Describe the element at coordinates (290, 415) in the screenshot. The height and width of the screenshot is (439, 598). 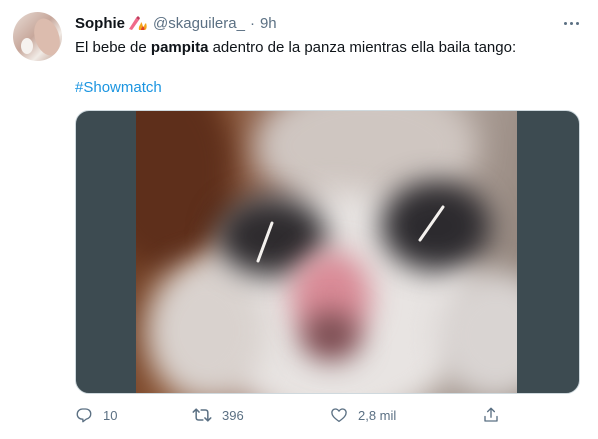
I see `tweet-actions: 10 396 2,8 mil` at that location.